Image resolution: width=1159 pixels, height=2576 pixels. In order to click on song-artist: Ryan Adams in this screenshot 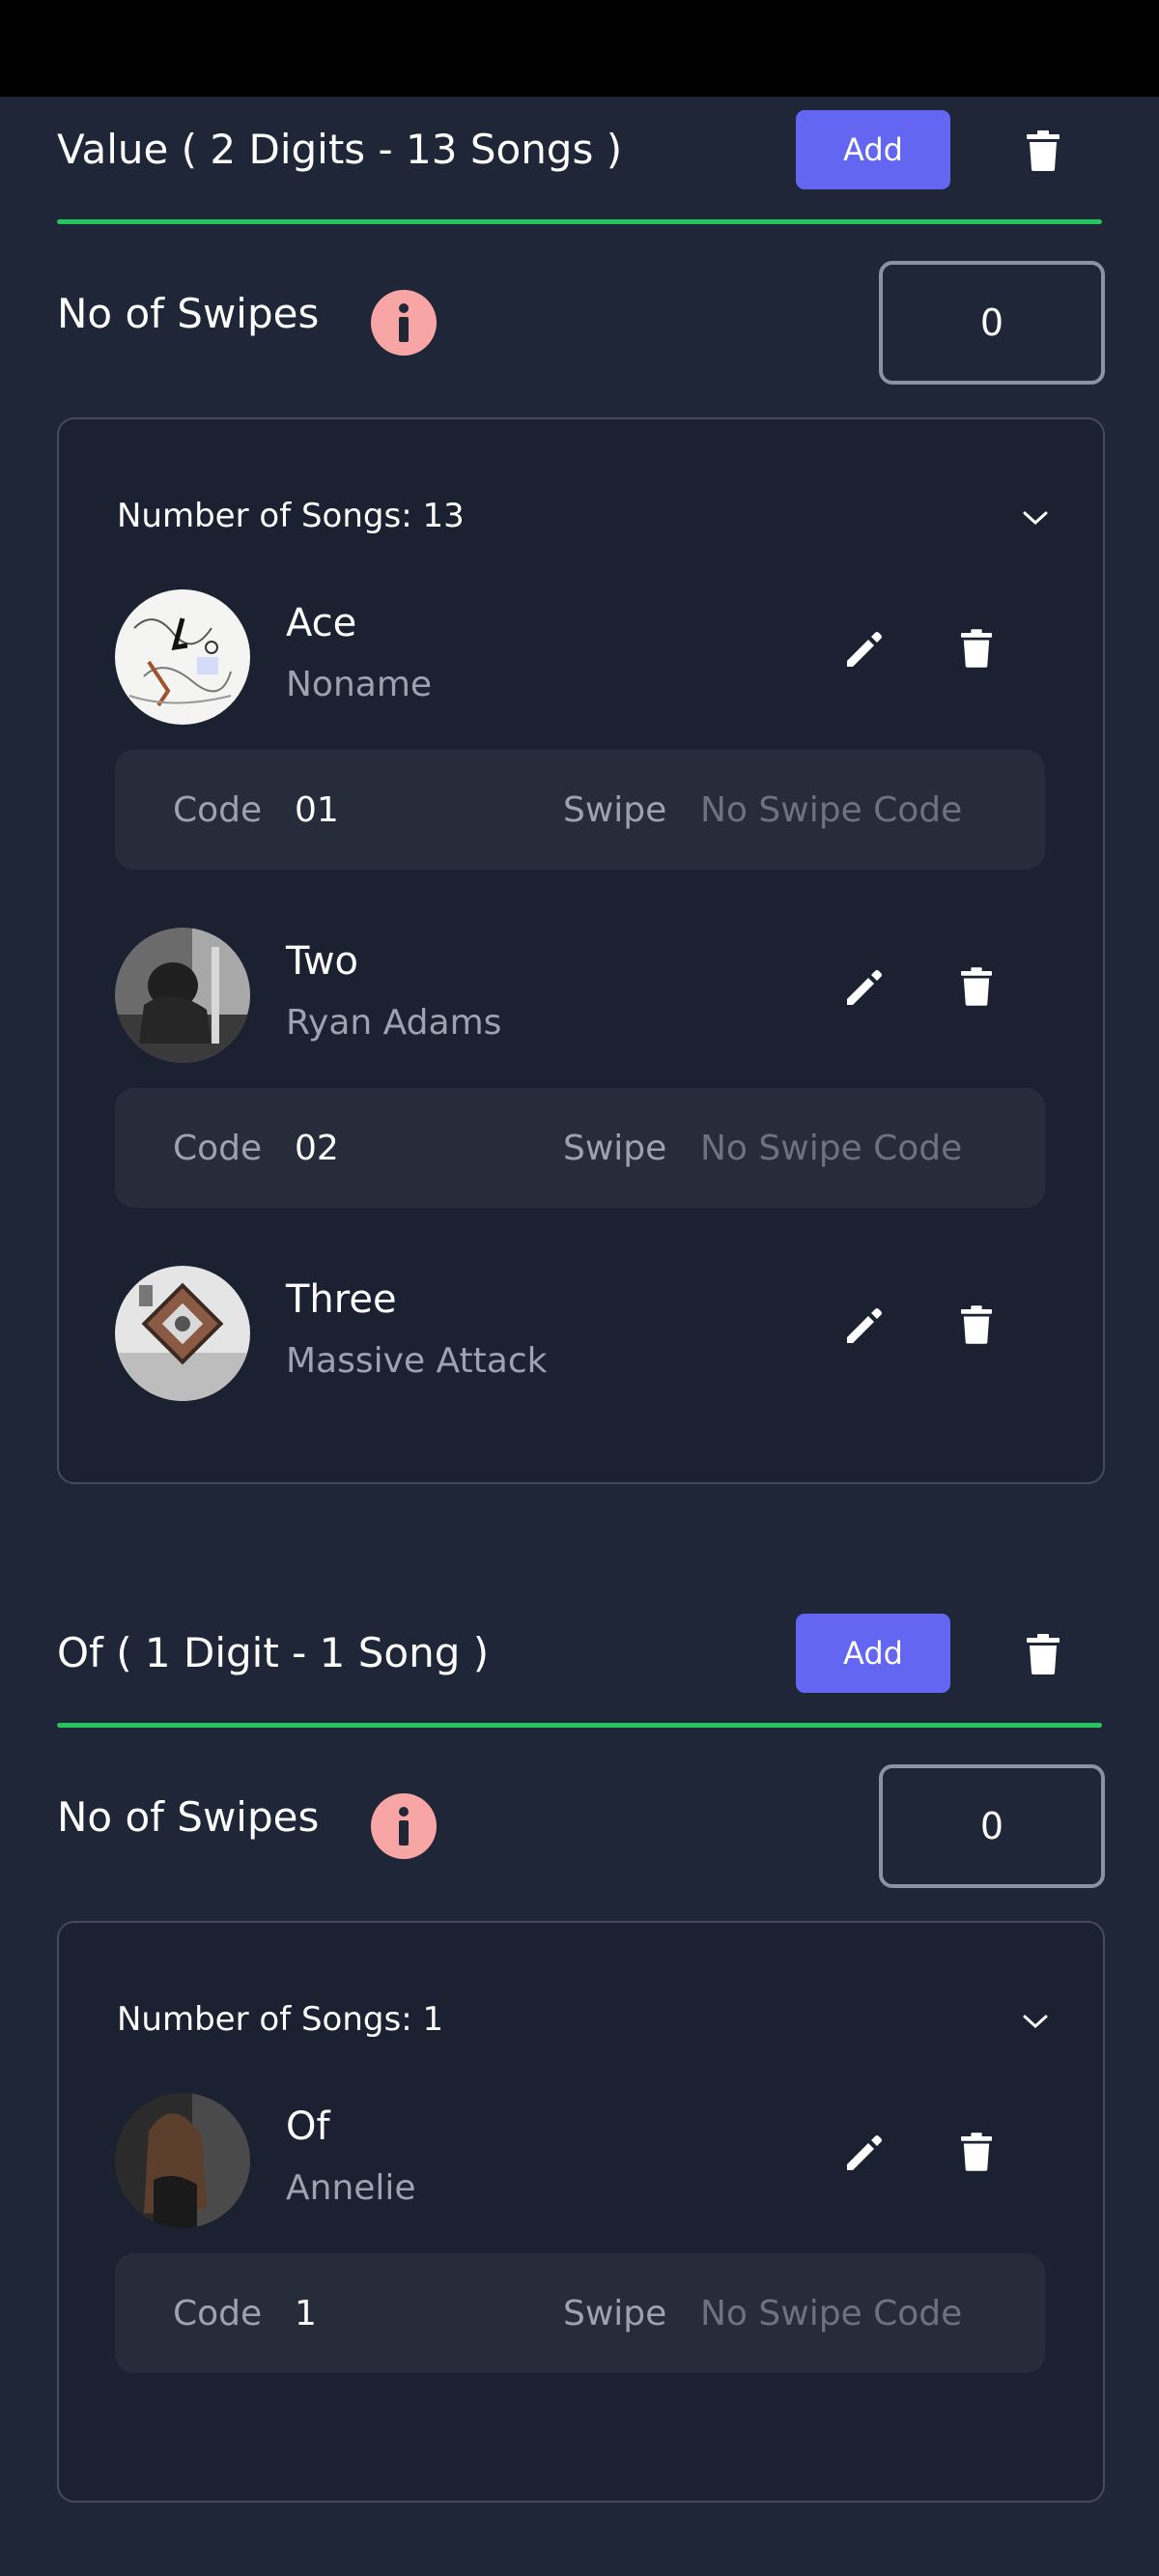, I will do `click(394, 1023)`.